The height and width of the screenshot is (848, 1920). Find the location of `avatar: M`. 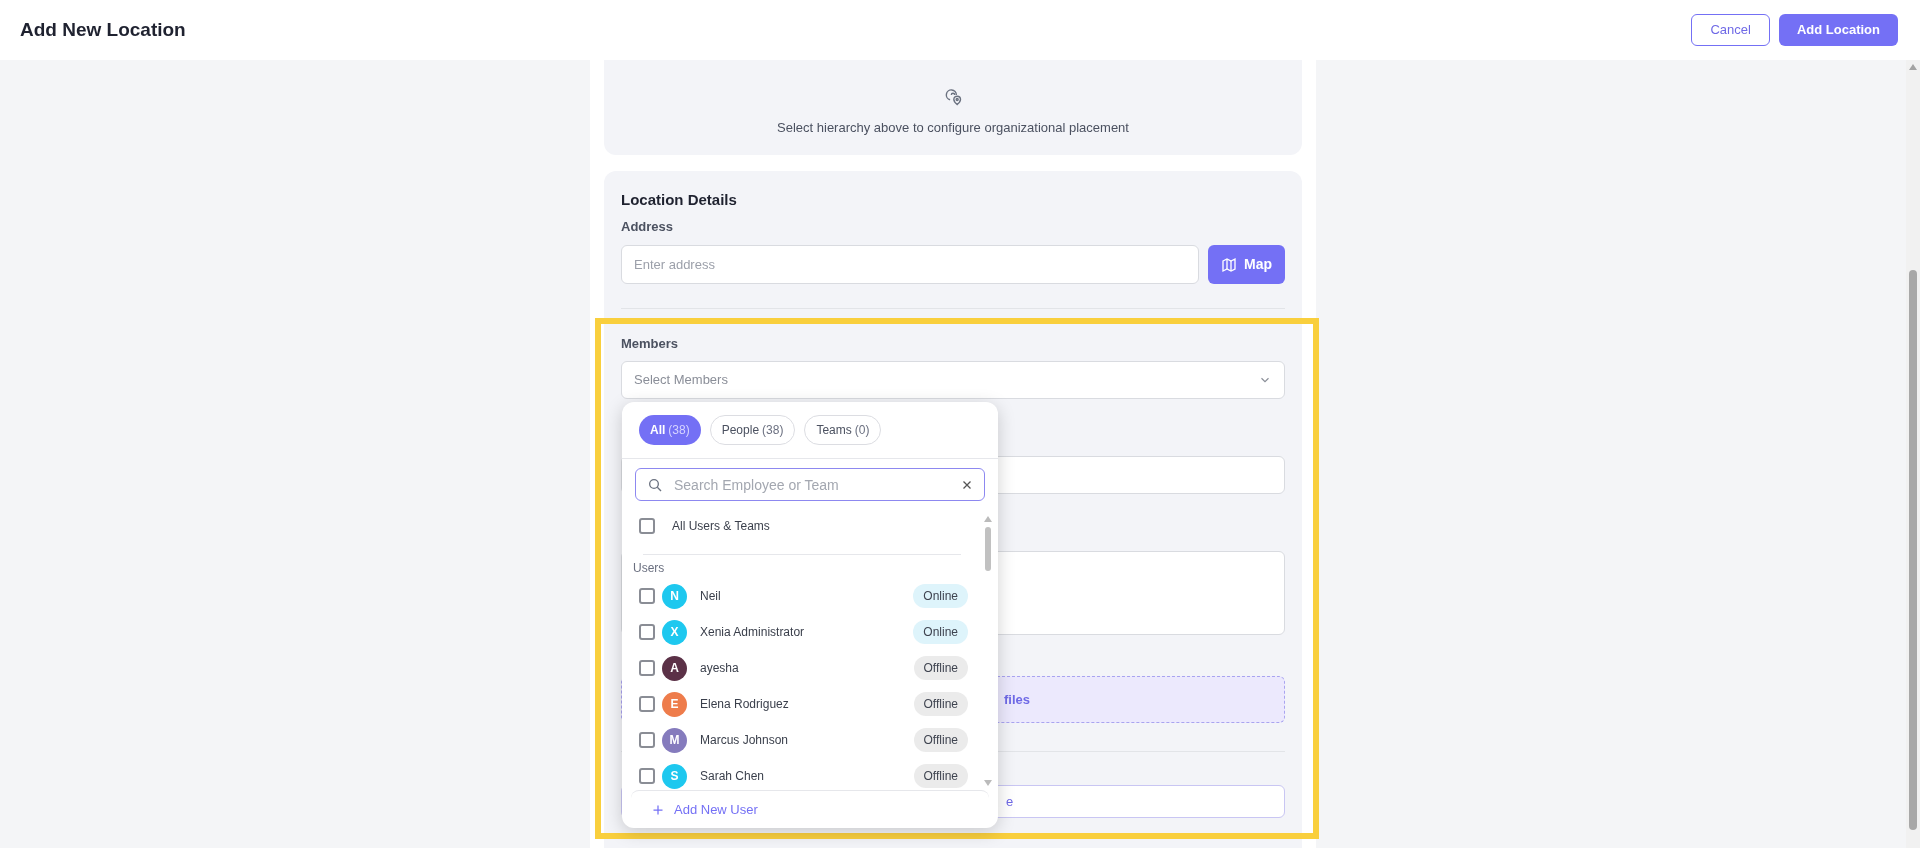

avatar: M is located at coordinates (674, 740).